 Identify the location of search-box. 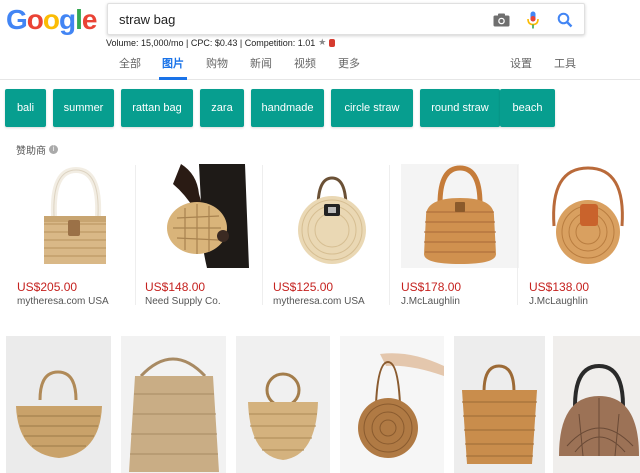
(346, 19).